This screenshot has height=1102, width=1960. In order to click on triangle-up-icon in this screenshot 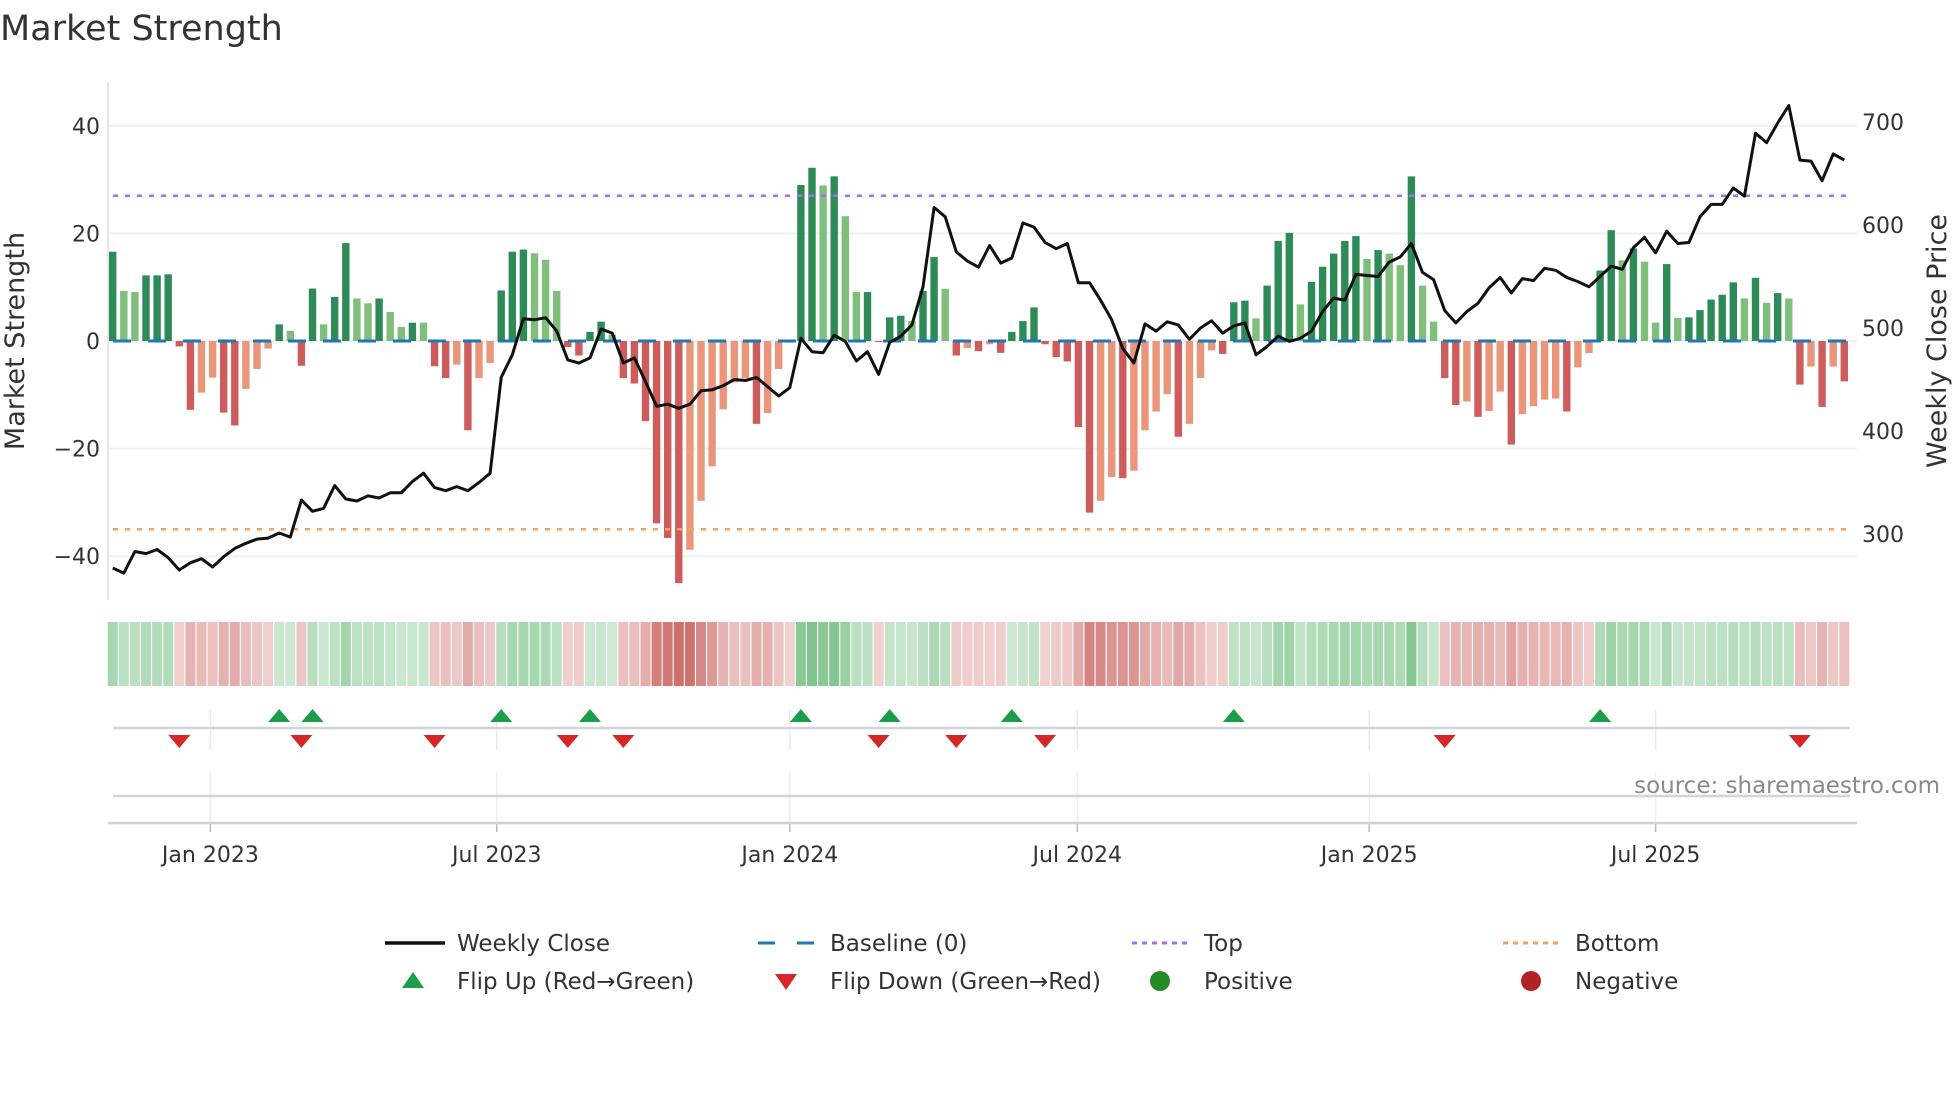, I will do `click(413, 980)`.